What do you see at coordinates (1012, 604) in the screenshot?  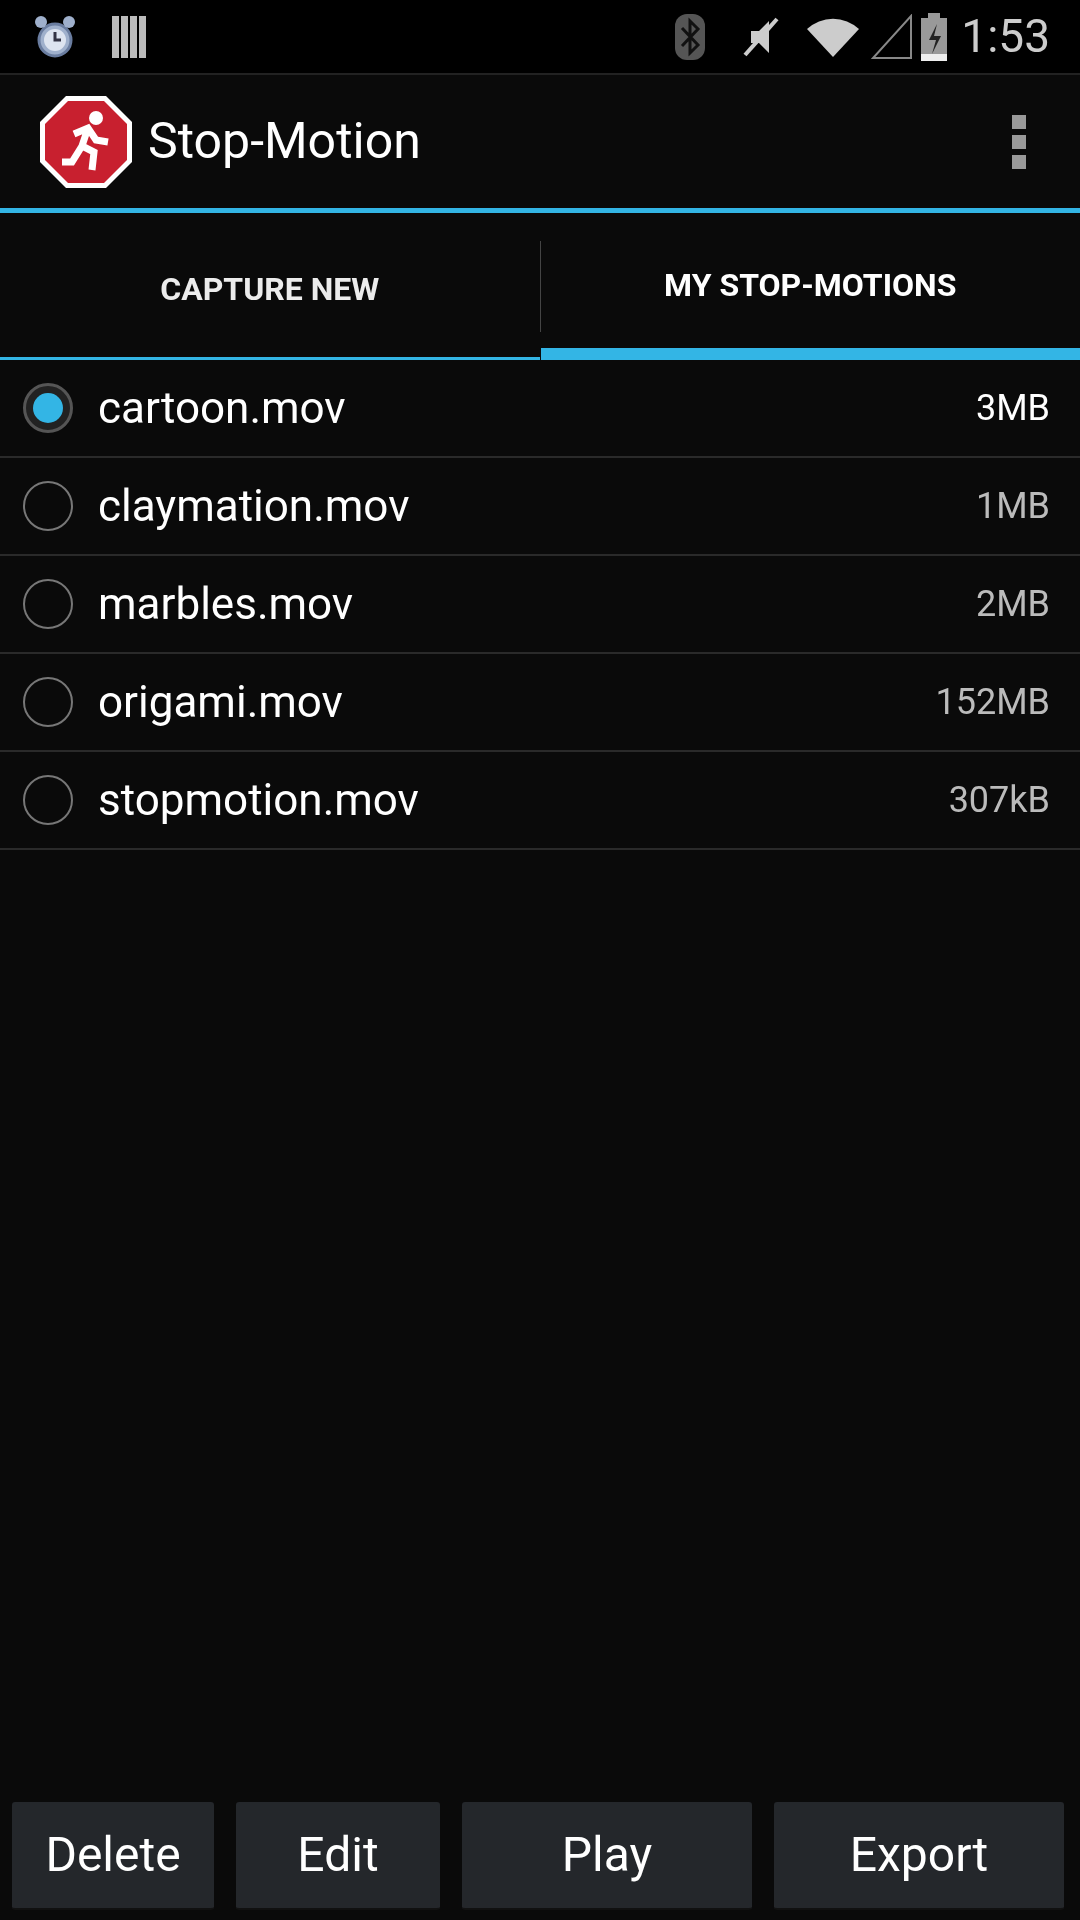 I see `file-size: 2MB` at bounding box center [1012, 604].